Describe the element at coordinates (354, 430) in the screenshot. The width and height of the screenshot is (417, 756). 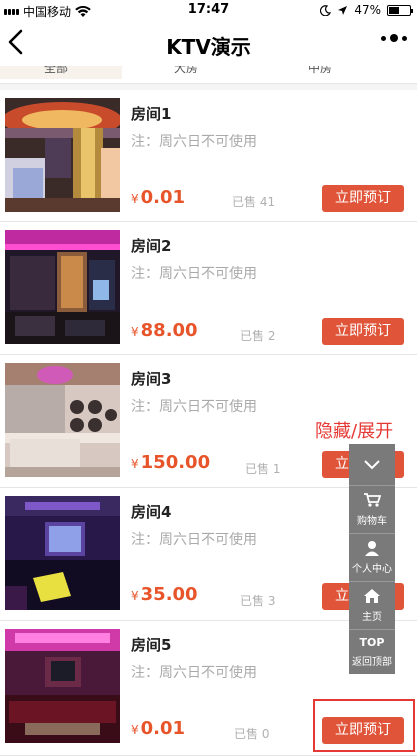
I see `hide-show-toggle: 隐藏/展开` at that location.